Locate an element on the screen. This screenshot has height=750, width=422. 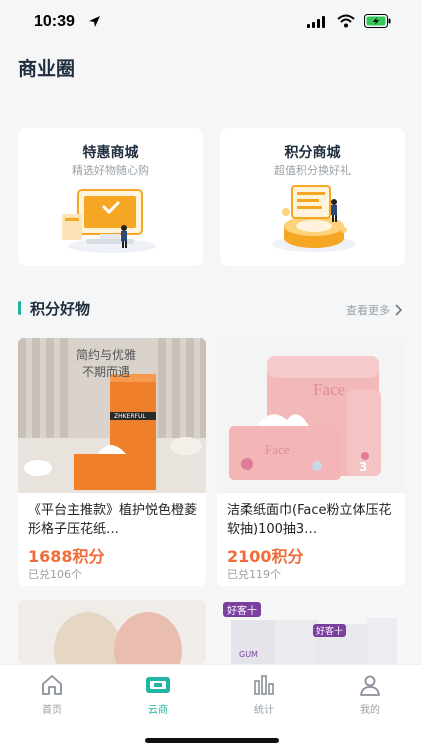
discount-mall-card: 特惠商城 精选好物随心购 is located at coordinates (110, 197).